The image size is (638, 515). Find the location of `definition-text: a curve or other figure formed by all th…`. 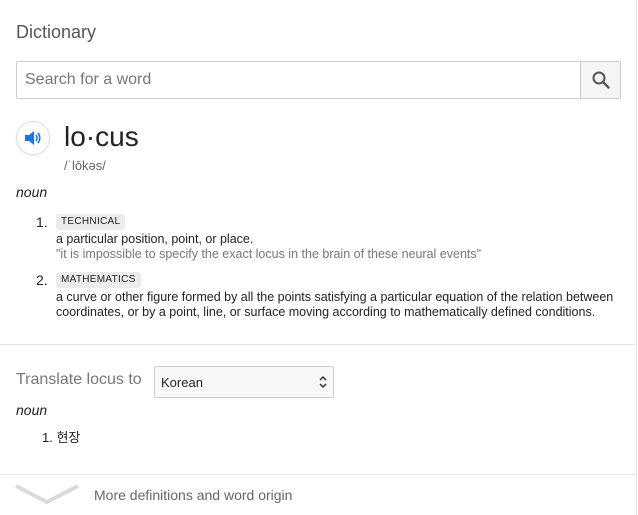

definition-text: a curve or other figure formed by all th… is located at coordinates (335, 304).